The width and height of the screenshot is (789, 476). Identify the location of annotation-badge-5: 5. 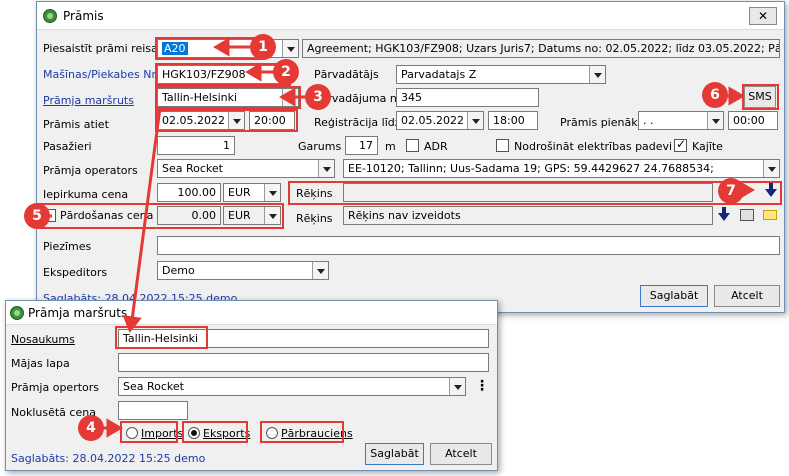
(37, 216).